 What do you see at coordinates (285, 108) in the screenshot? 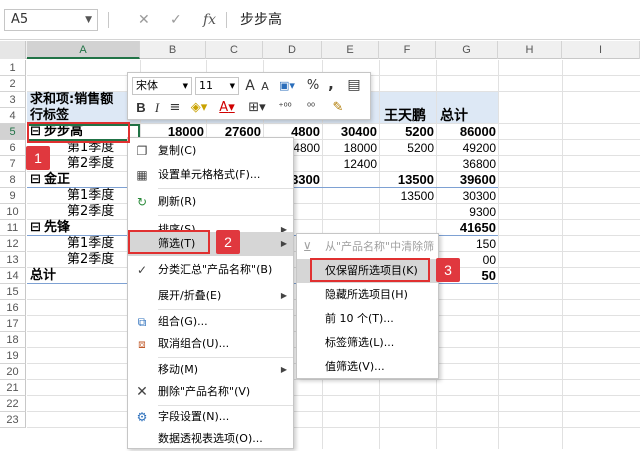
I see `increase-decimal-icon: ⁺⁰⁰` at bounding box center [285, 108].